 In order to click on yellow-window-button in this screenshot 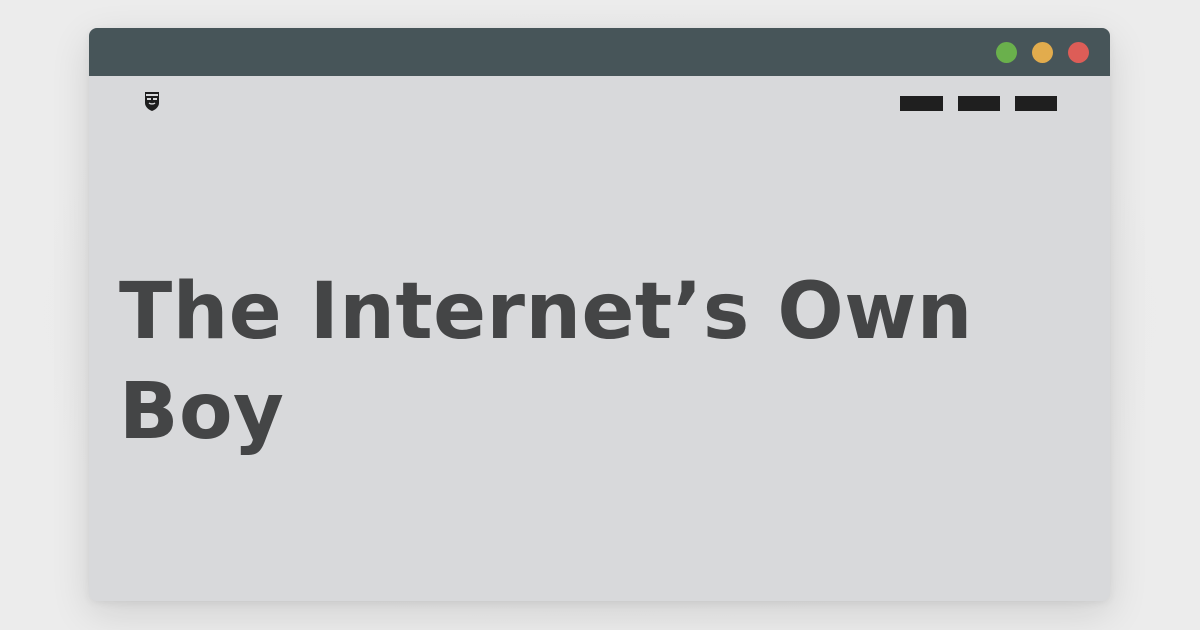, I will do `click(1042, 52)`.